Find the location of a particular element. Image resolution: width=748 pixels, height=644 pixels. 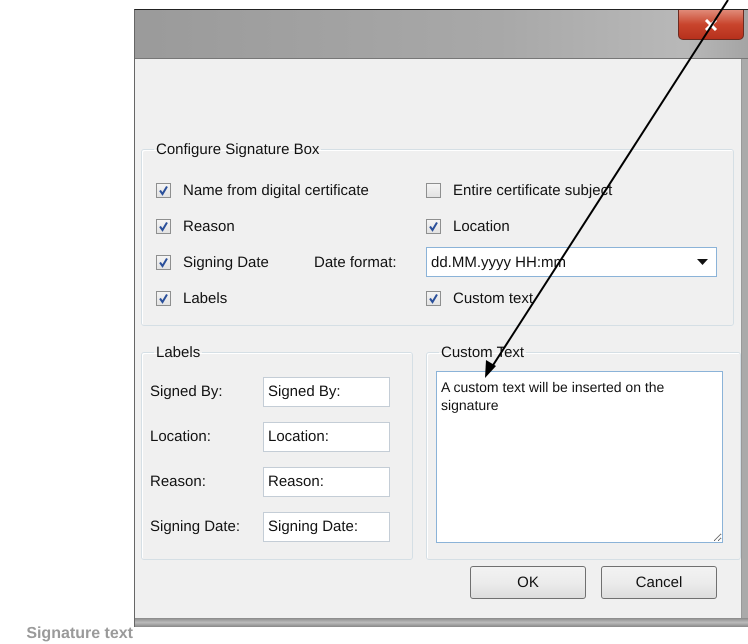

field-label: Signing Date: is located at coordinates (196, 526).